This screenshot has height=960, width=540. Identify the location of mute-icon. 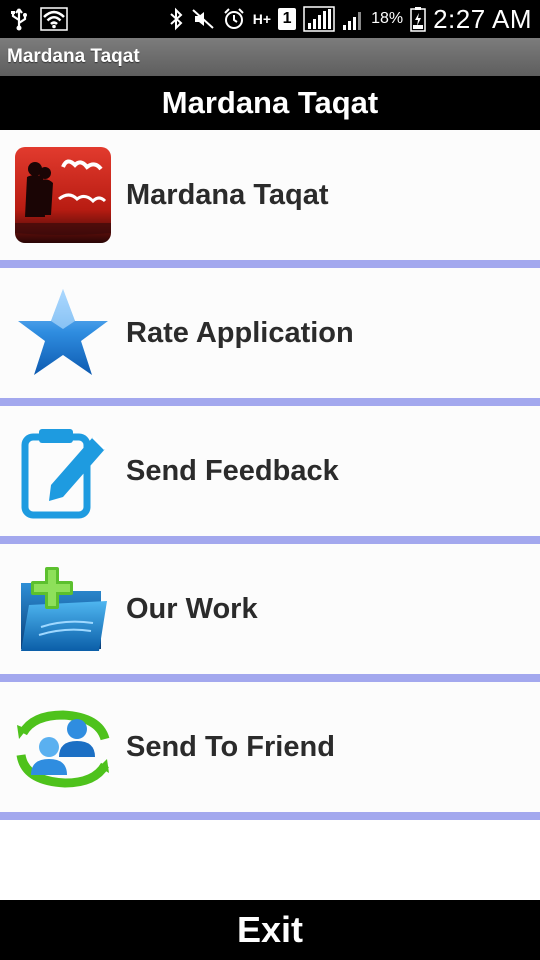
(203, 19).